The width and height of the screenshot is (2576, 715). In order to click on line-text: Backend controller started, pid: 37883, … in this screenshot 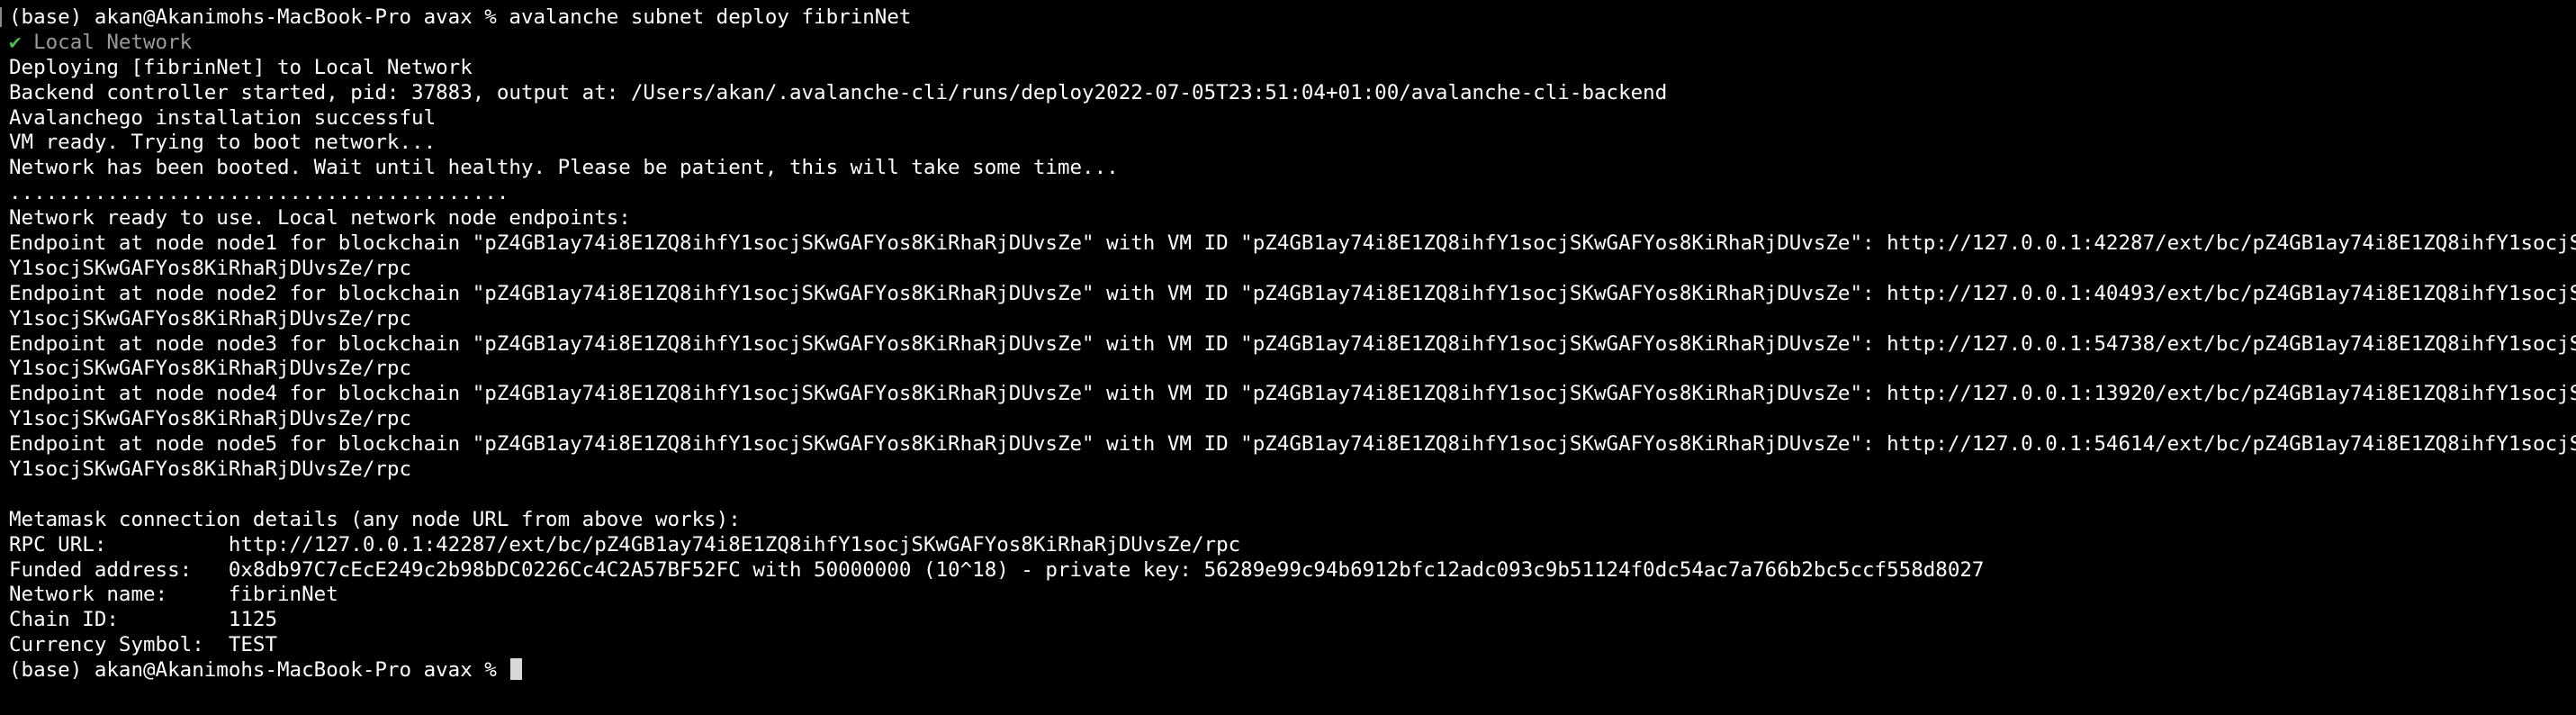, I will do `click(838, 92)`.